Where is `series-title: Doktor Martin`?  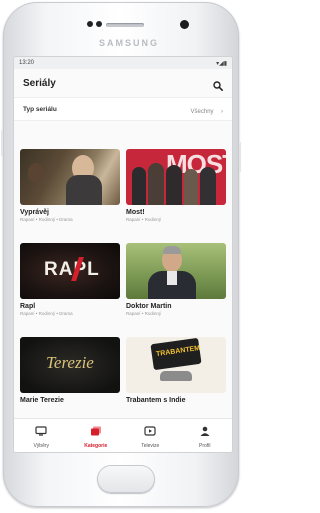
series-title: Doktor Martin is located at coordinates (149, 306).